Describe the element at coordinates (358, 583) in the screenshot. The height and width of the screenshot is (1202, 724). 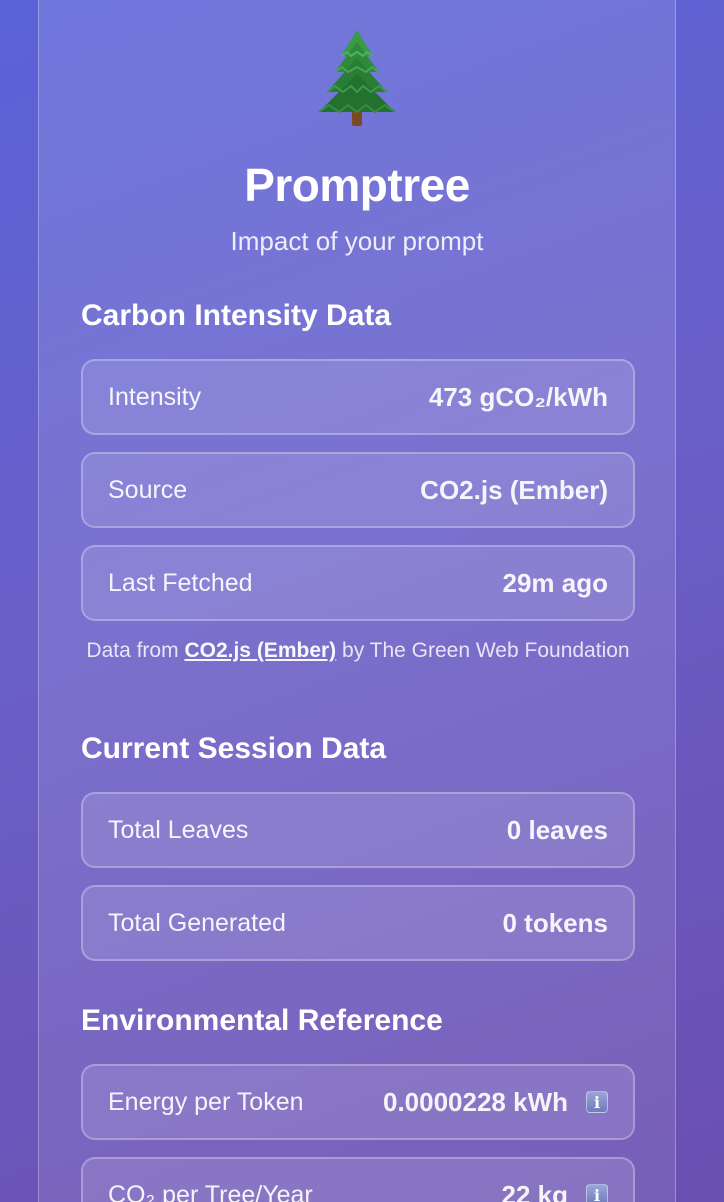
I see `last-fetched-row: Last Fetched 29m ago` at that location.